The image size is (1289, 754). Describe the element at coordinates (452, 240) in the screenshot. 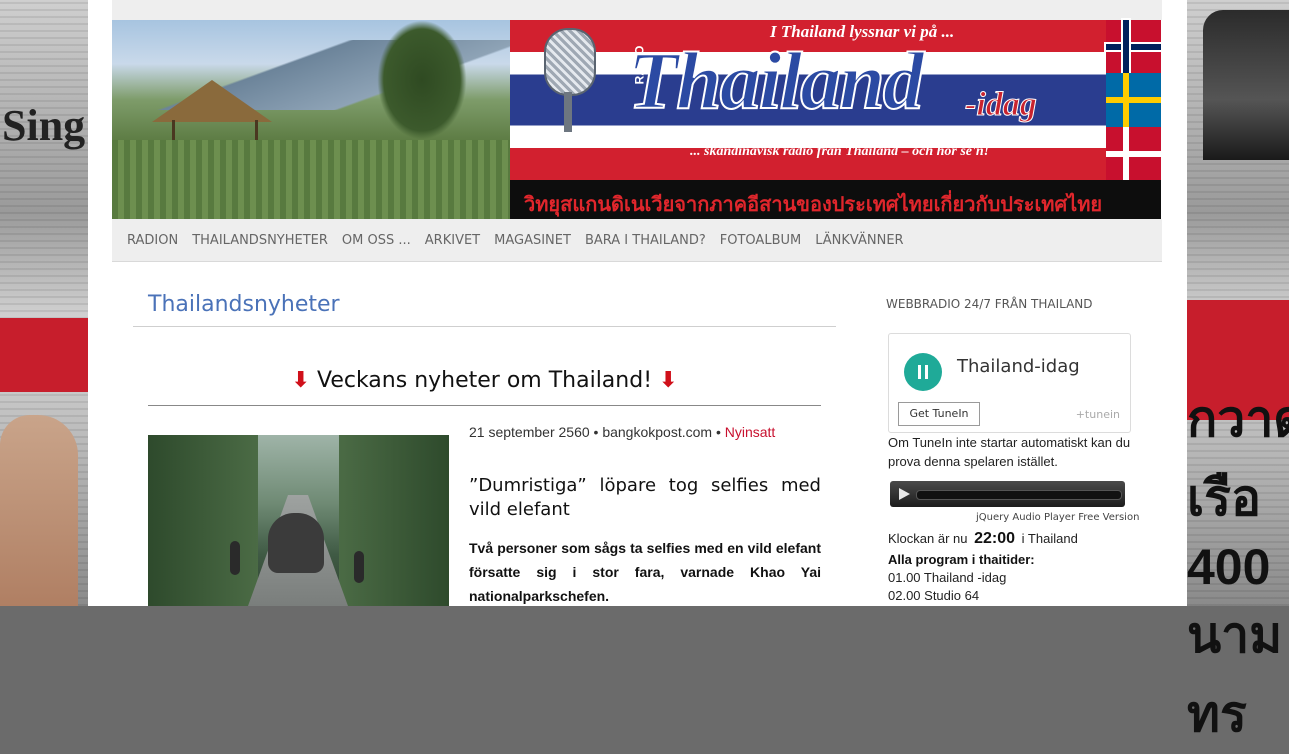

I see `nav-item-arkivet: ARKIVET` at that location.